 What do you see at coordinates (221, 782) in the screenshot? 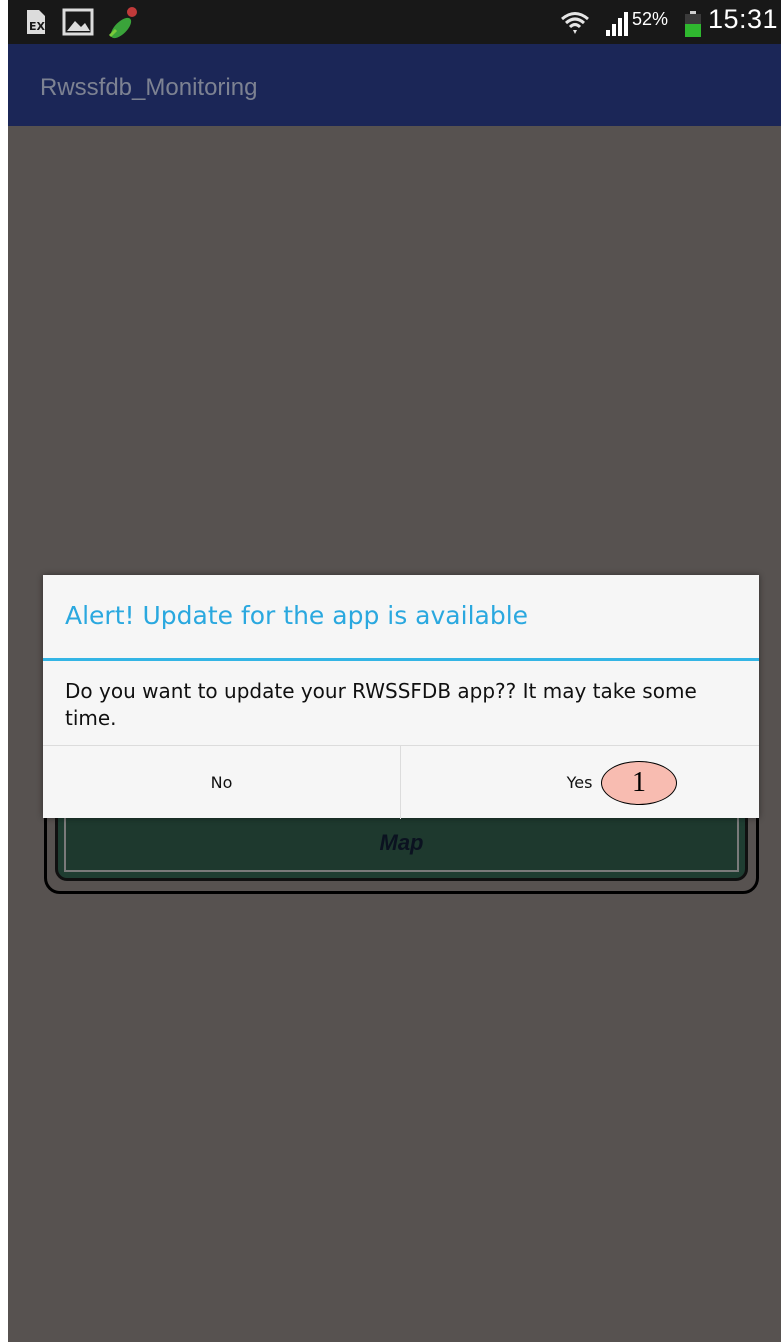
I see `no-button: No` at bounding box center [221, 782].